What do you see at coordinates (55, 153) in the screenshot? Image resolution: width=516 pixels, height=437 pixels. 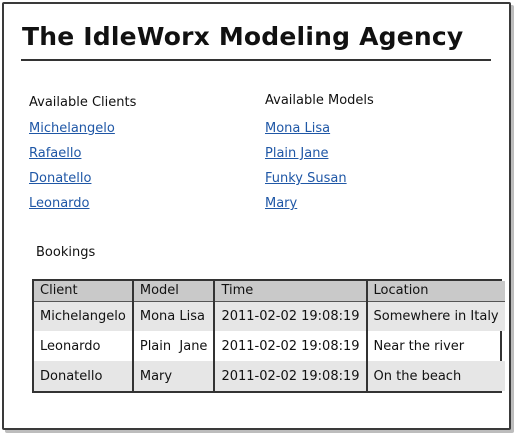 I see `client-link-rafaello: Rafaello` at bounding box center [55, 153].